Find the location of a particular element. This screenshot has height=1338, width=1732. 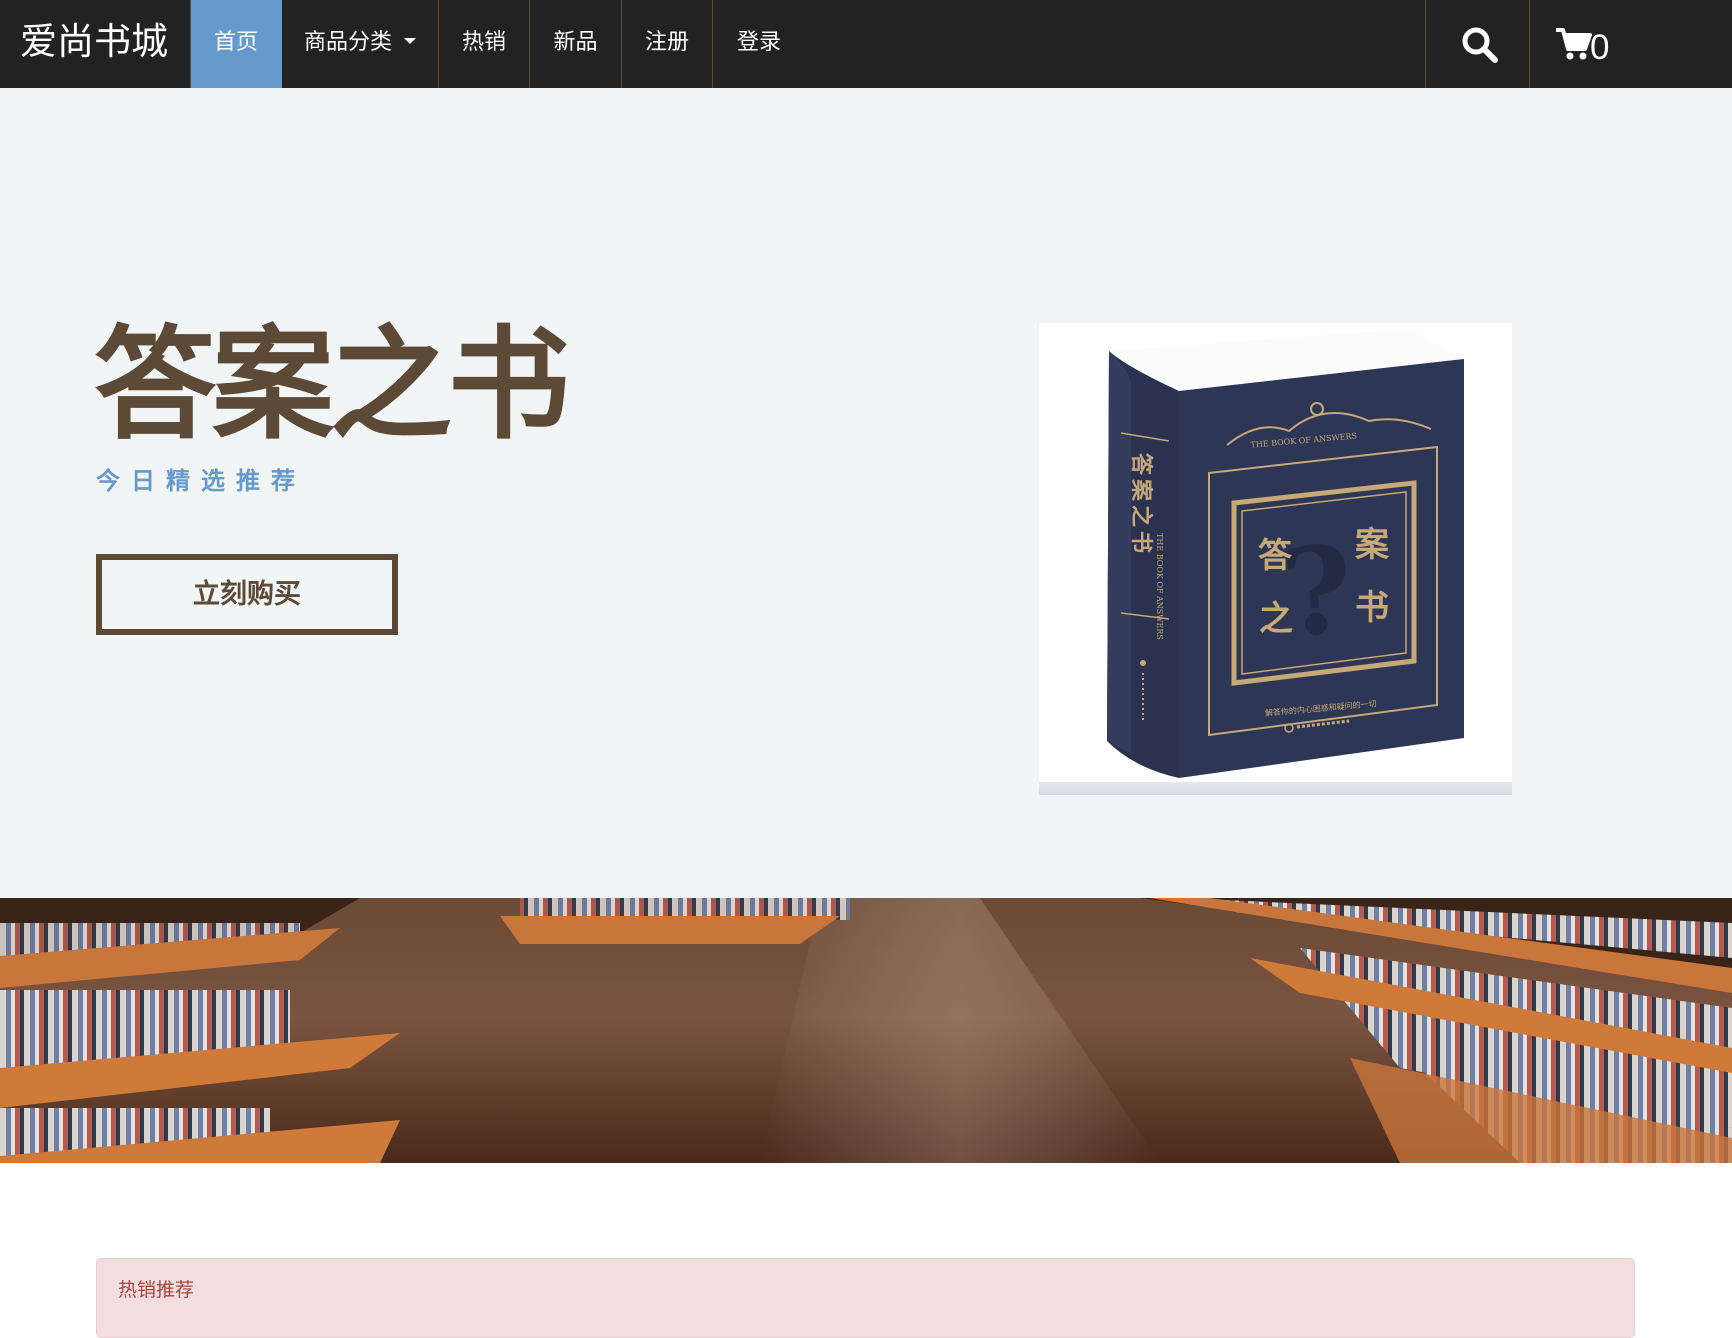

top-navbar: 爱尚书城 首页 商品分类 热销 新品 注册 登录 0 is located at coordinates (866, 44).